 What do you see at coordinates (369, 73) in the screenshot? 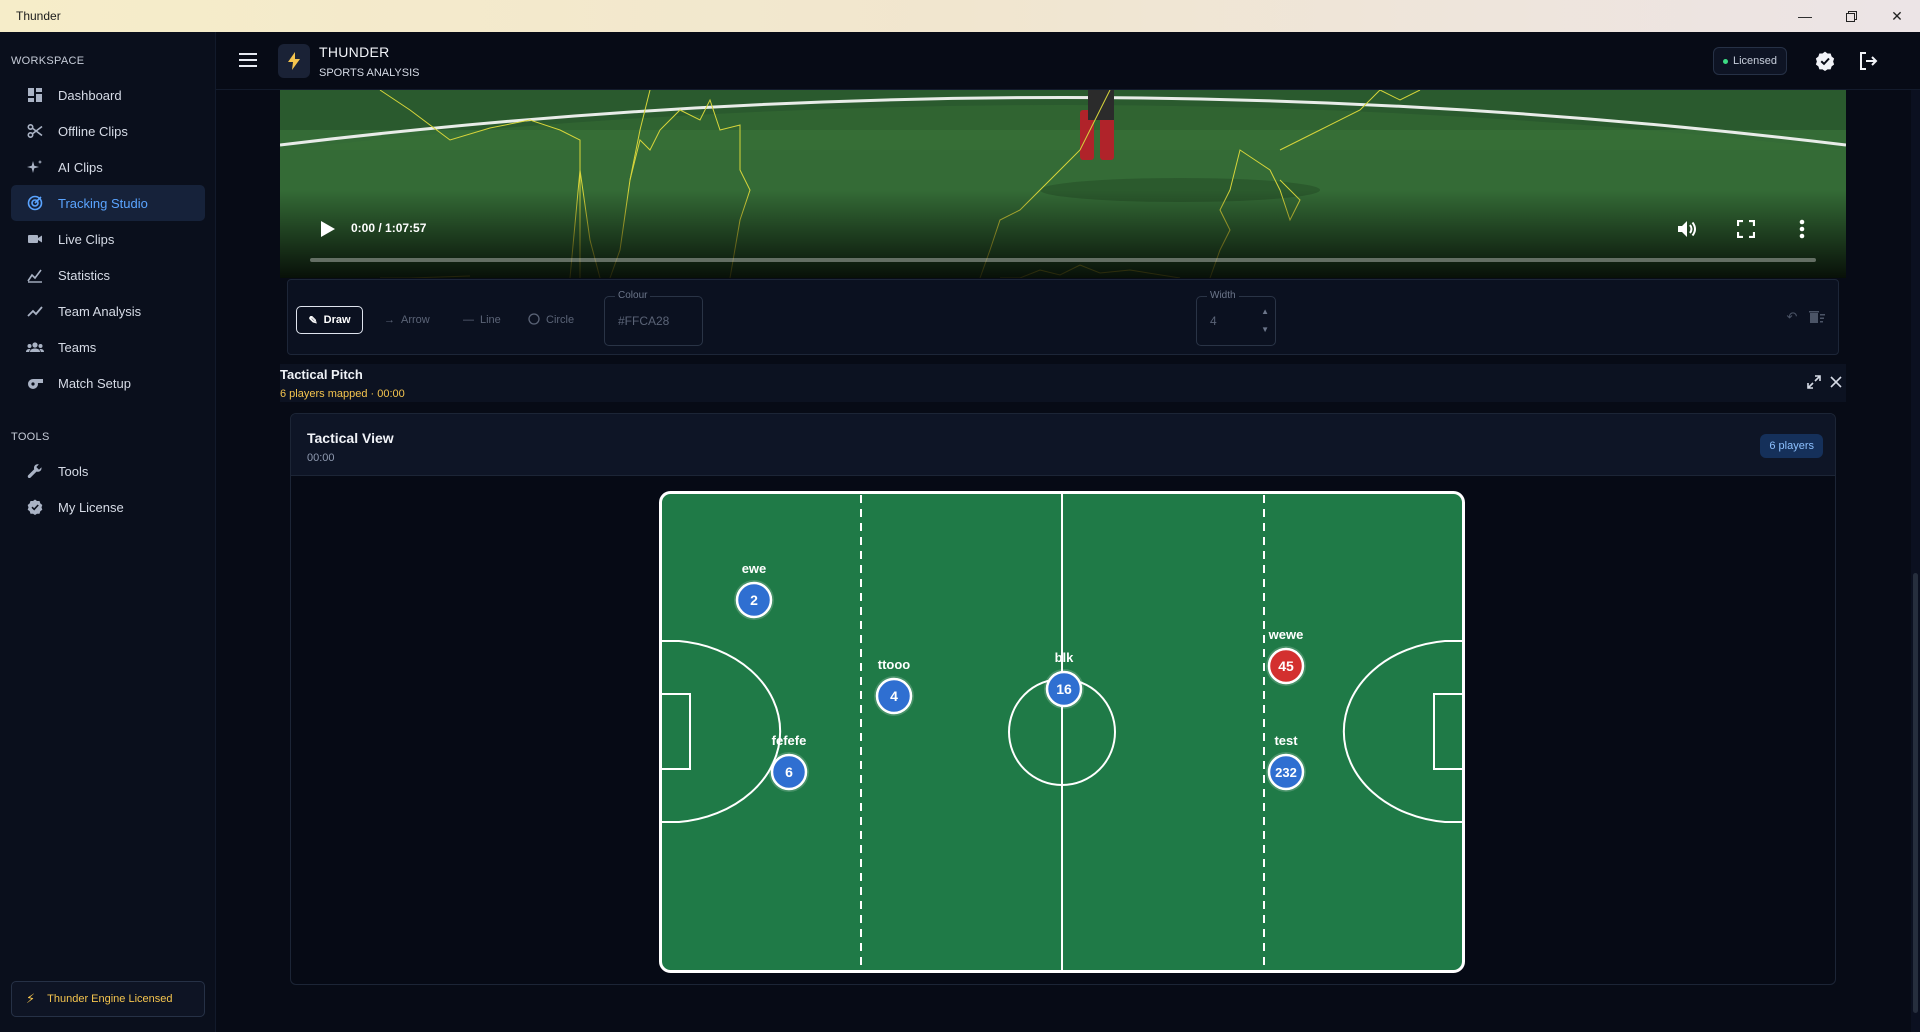
I see `app-subtitle: SPORTS ANALYSIS` at bounding box center [369, 73].